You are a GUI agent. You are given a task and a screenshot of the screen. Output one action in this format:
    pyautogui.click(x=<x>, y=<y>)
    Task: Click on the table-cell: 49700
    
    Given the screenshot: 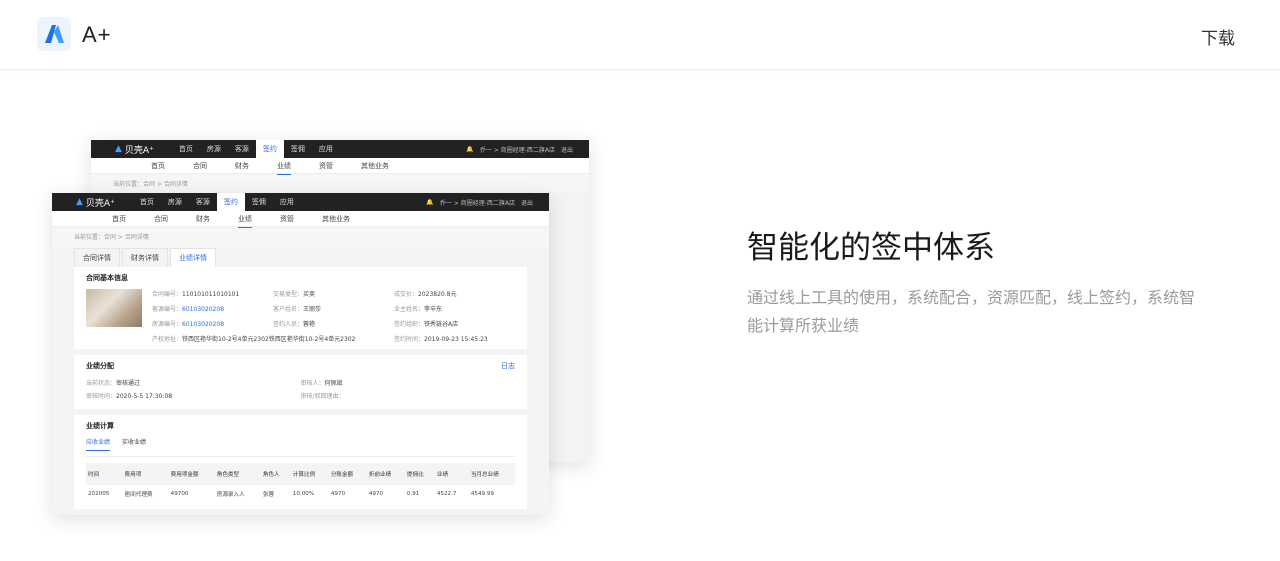 What is the action you would take?
    pyautogui.click(x=179, y=494)
    